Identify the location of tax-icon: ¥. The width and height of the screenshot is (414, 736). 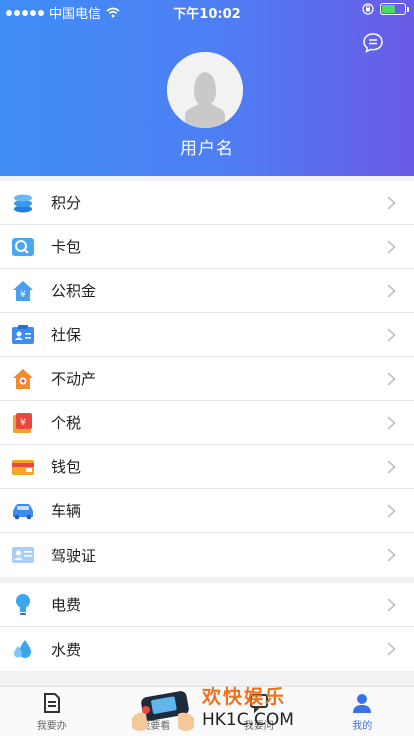
(22, 422).